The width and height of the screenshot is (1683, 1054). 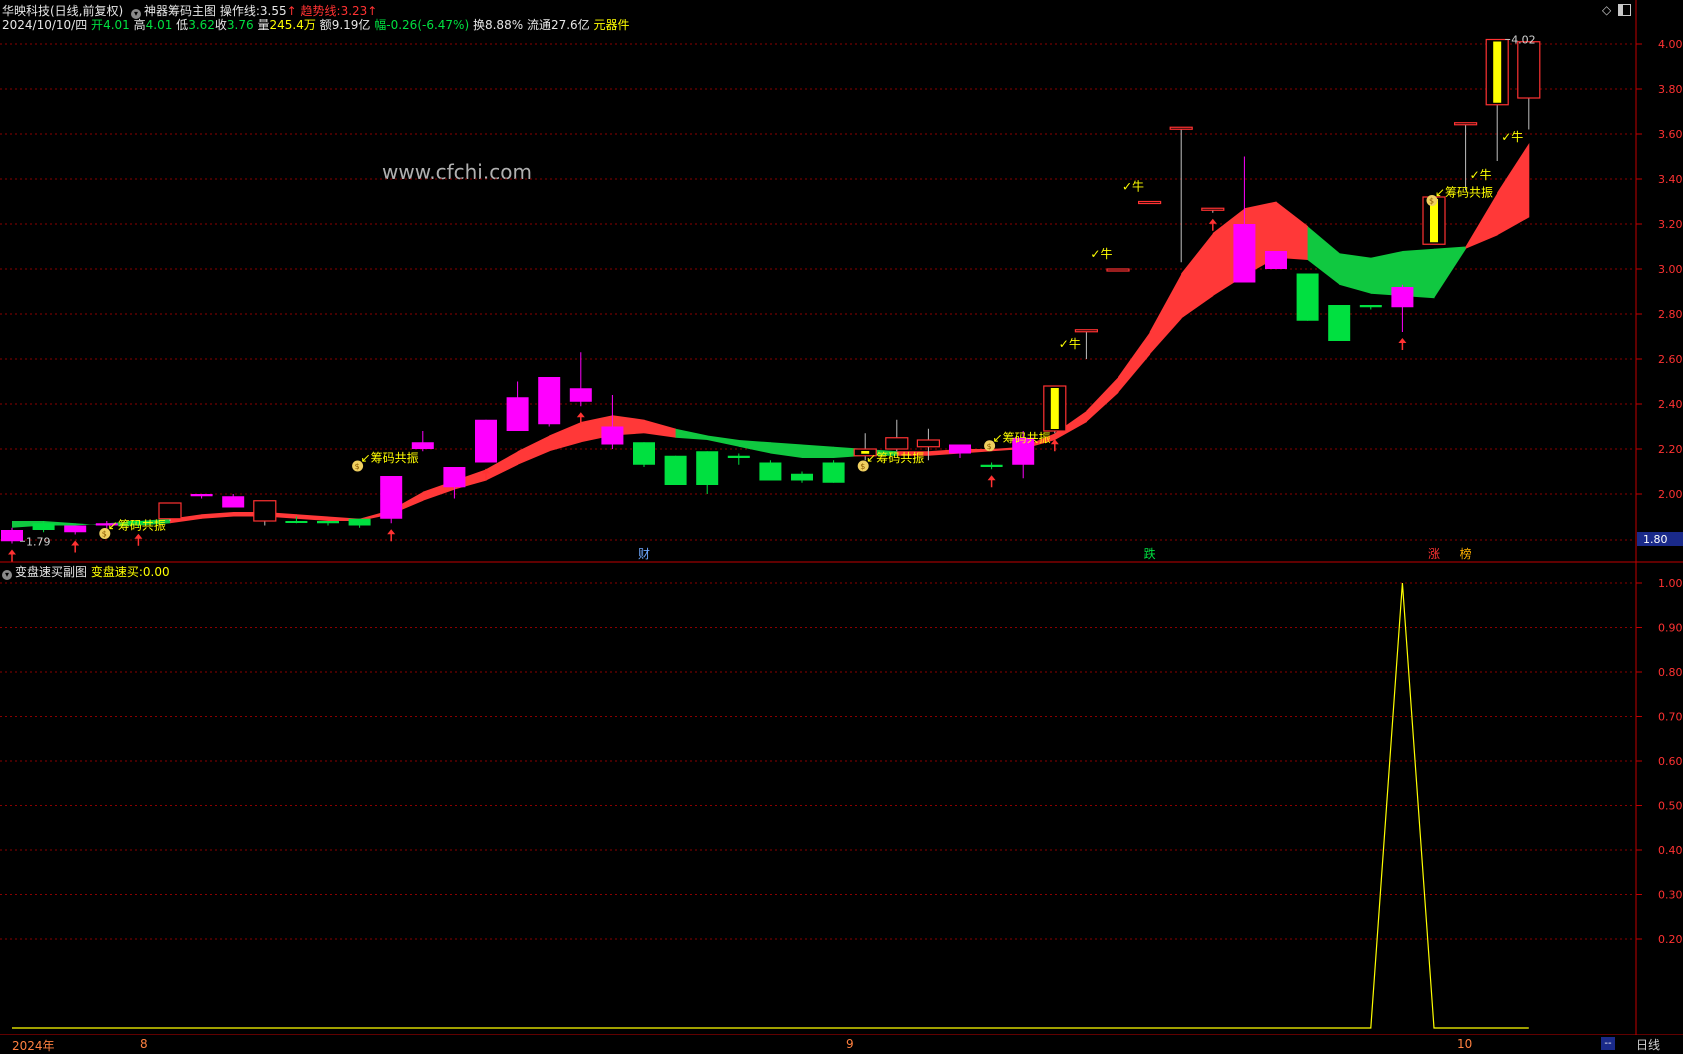 I want to click on y-tick-label: 4.00, so click(x=1670, y=44).